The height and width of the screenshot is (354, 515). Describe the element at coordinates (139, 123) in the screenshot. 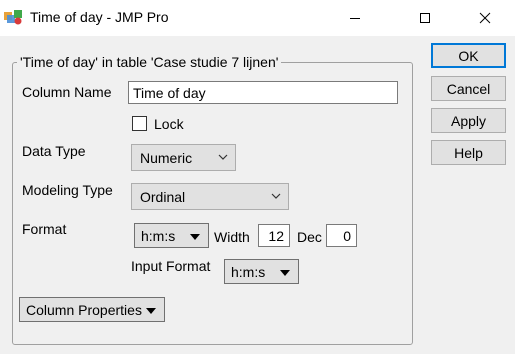

I see `lock-checkbox` at that location.